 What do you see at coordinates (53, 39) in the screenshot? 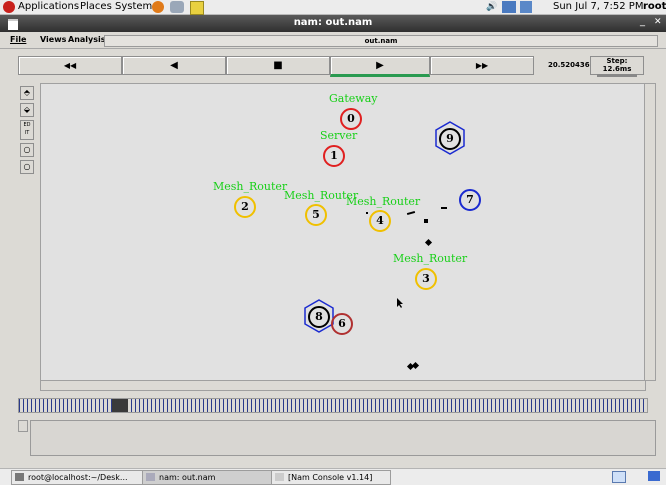
I see `menu-views: Views` at bounding box center [53, 39].